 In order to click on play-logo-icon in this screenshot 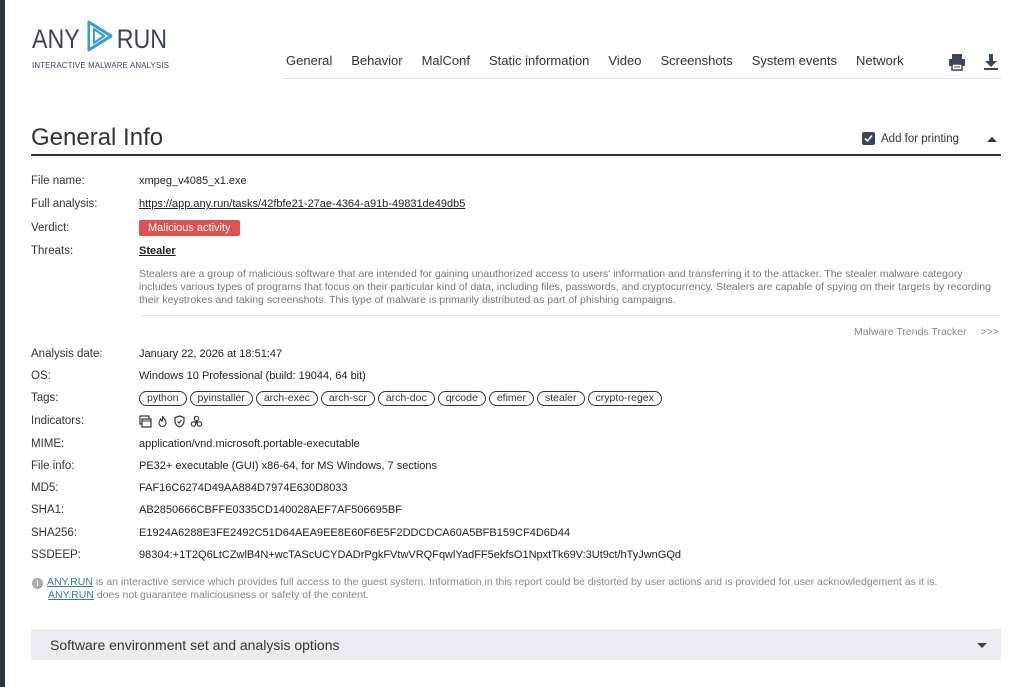, I will do `click(98, 39)`.